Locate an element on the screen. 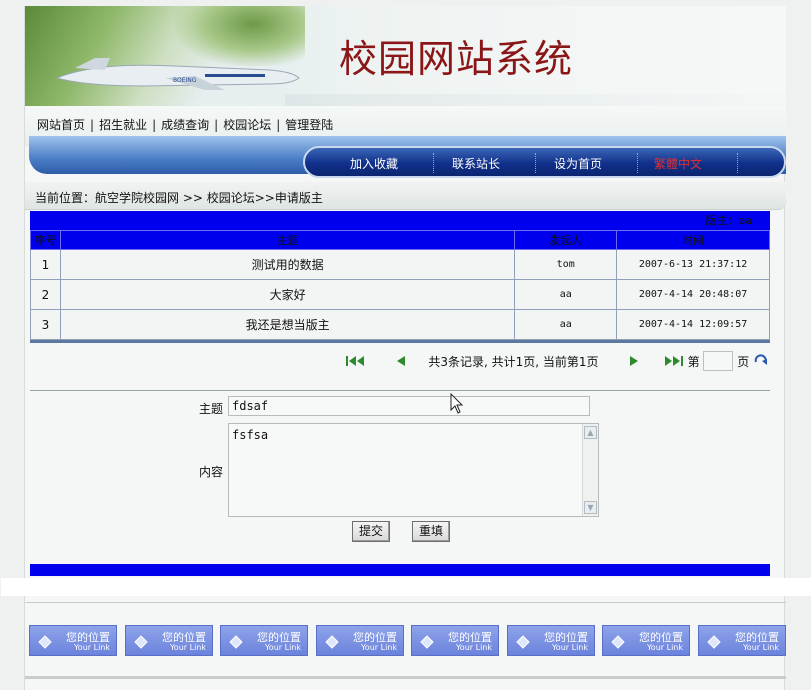 The width and height of the screenshot is (811, 690). row-number: 1 is located at coordinates (45, 264).